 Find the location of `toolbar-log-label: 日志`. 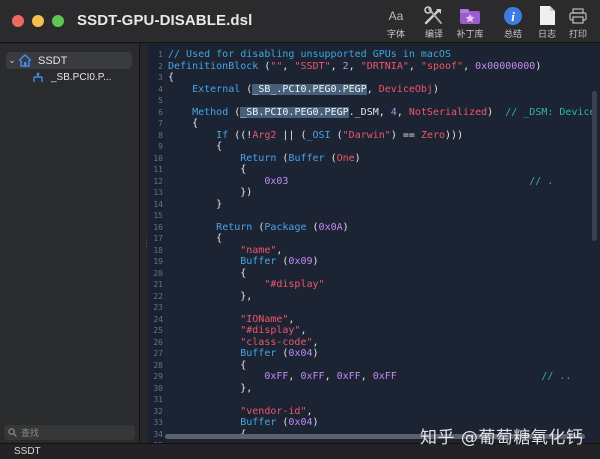

toolbar-log-label: 日志 is located at coordinates (546, 35).